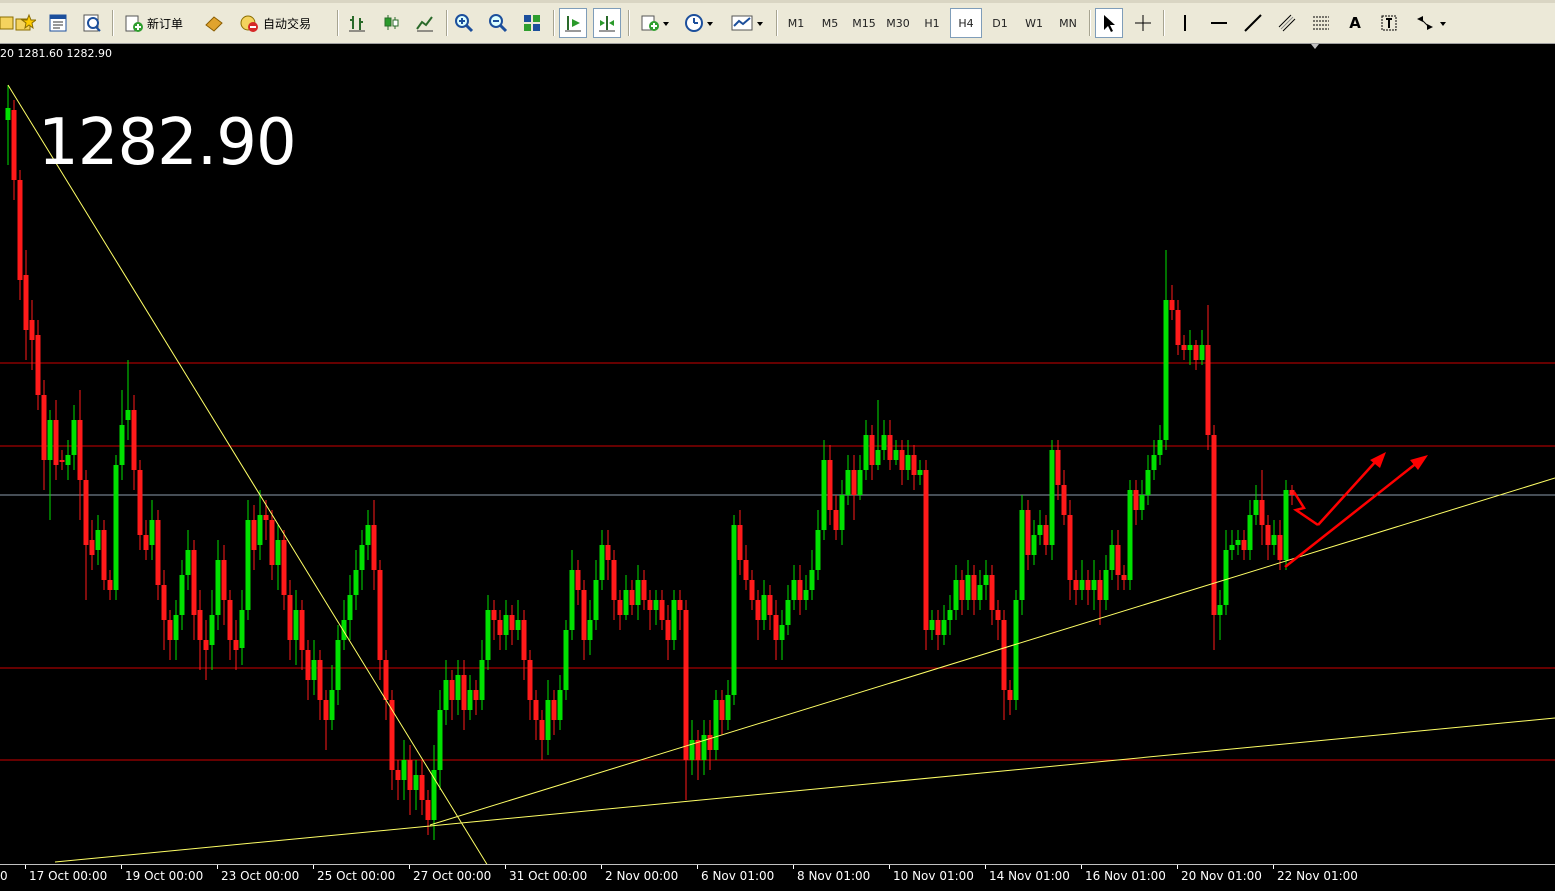 The height and width of the screenshot is (891, 1555). Describe the element at coordinates (796, 23) in the screenshot. I see `period-m1: M1` at that location.